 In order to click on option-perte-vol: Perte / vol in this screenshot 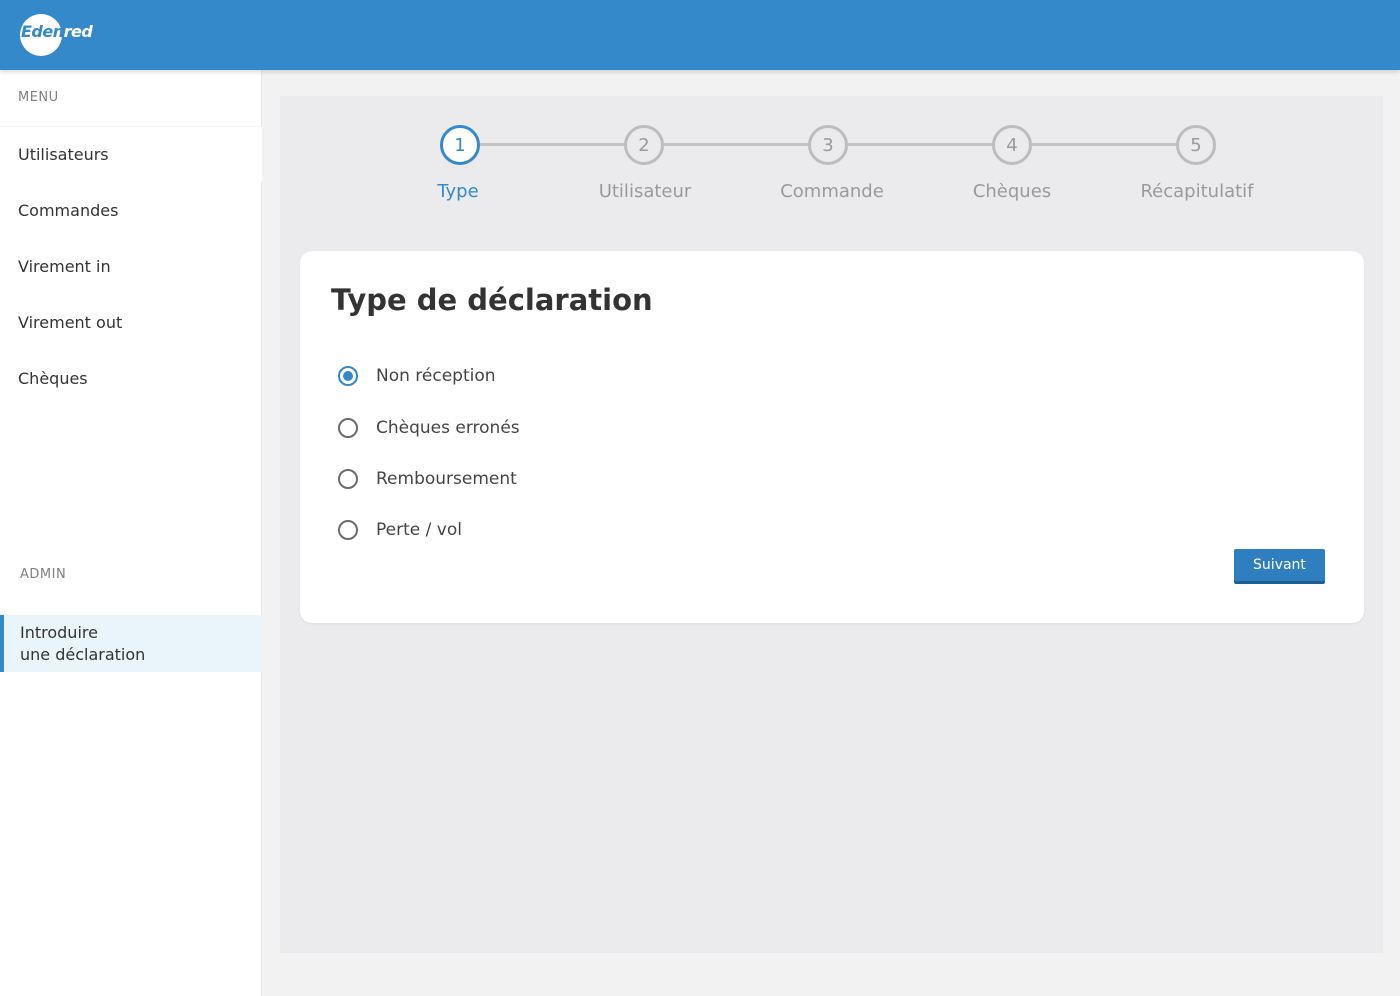, I will do `click(400, 530)`.